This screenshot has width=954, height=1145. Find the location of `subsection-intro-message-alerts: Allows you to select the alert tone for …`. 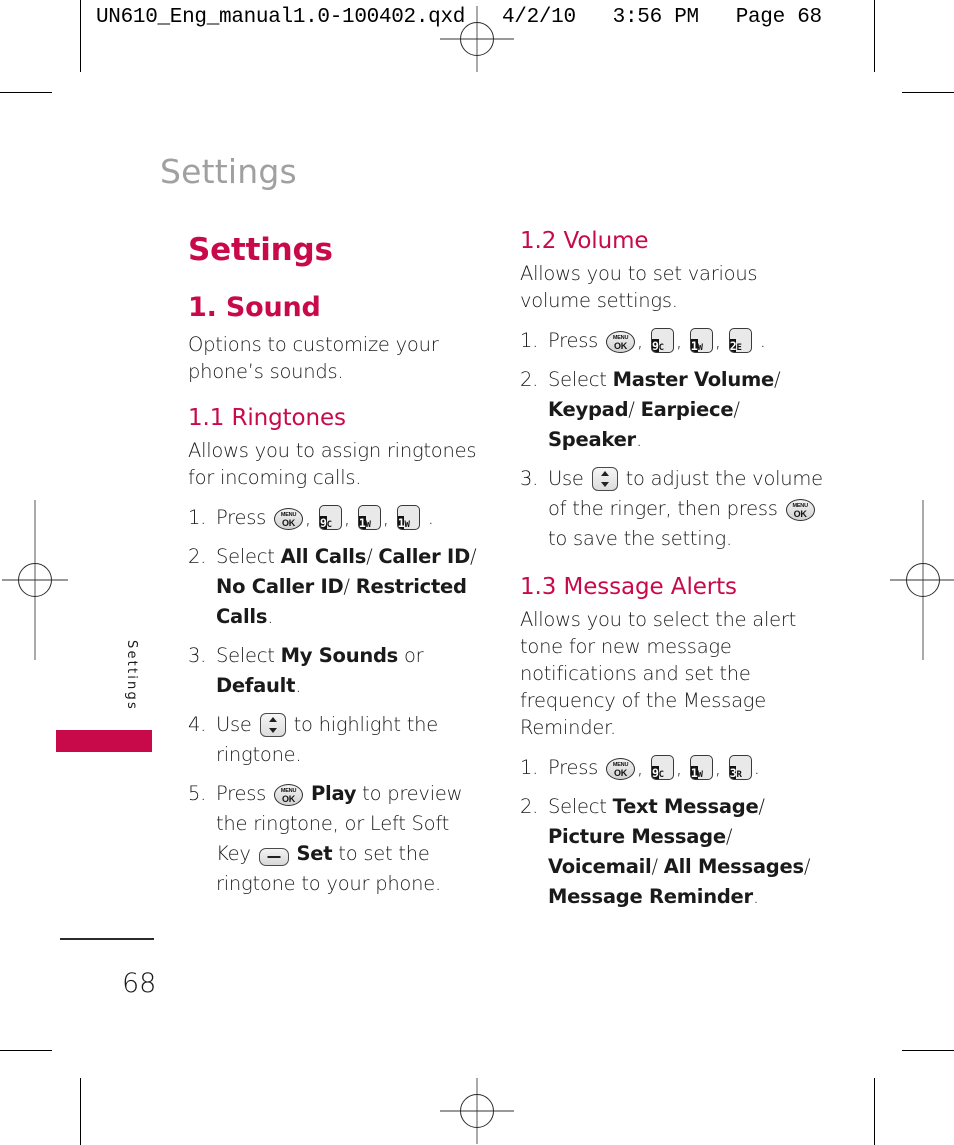

subsection-intro-message-alerts: Allows you to select the alert tone for … is located at coordinates (658, 673).